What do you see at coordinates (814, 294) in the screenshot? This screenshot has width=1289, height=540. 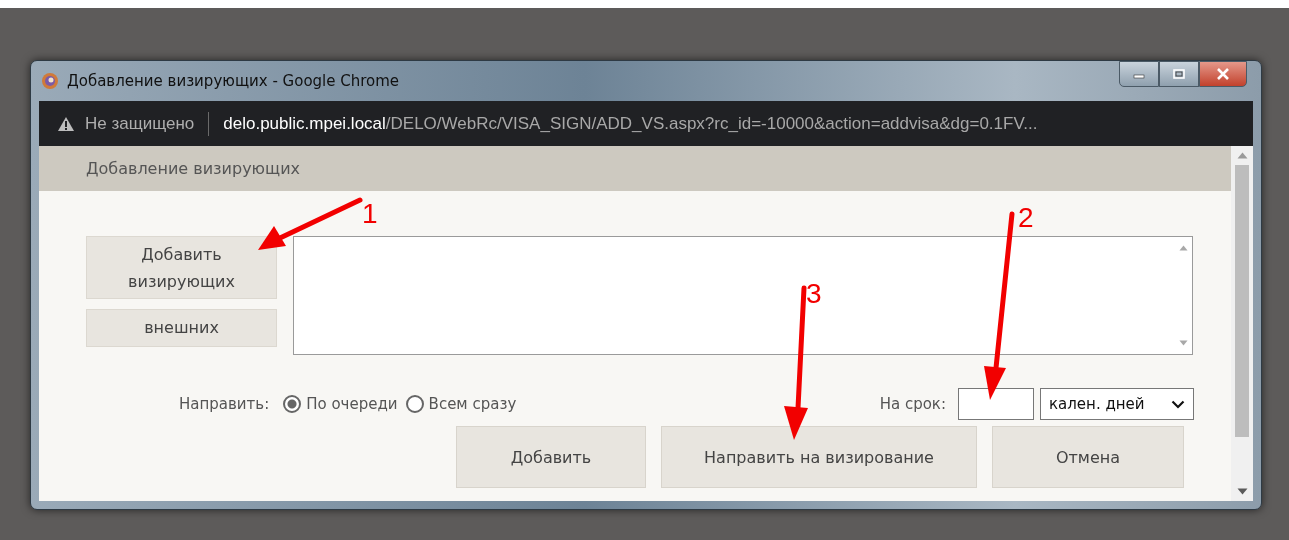 I see `annotation-number: 3` at bounding box center [814, 294].